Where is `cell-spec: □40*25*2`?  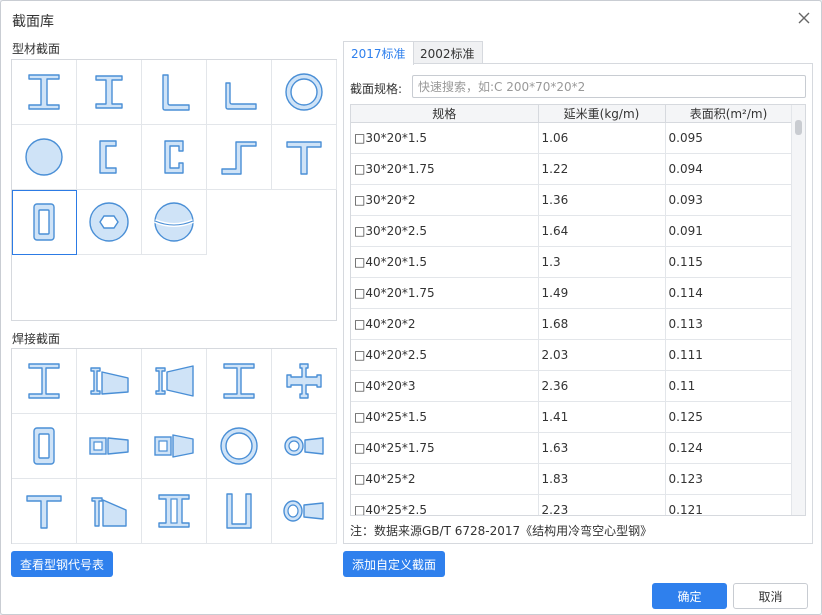
cell-spec: □40*25*2 is located at coordinates (445, 479).